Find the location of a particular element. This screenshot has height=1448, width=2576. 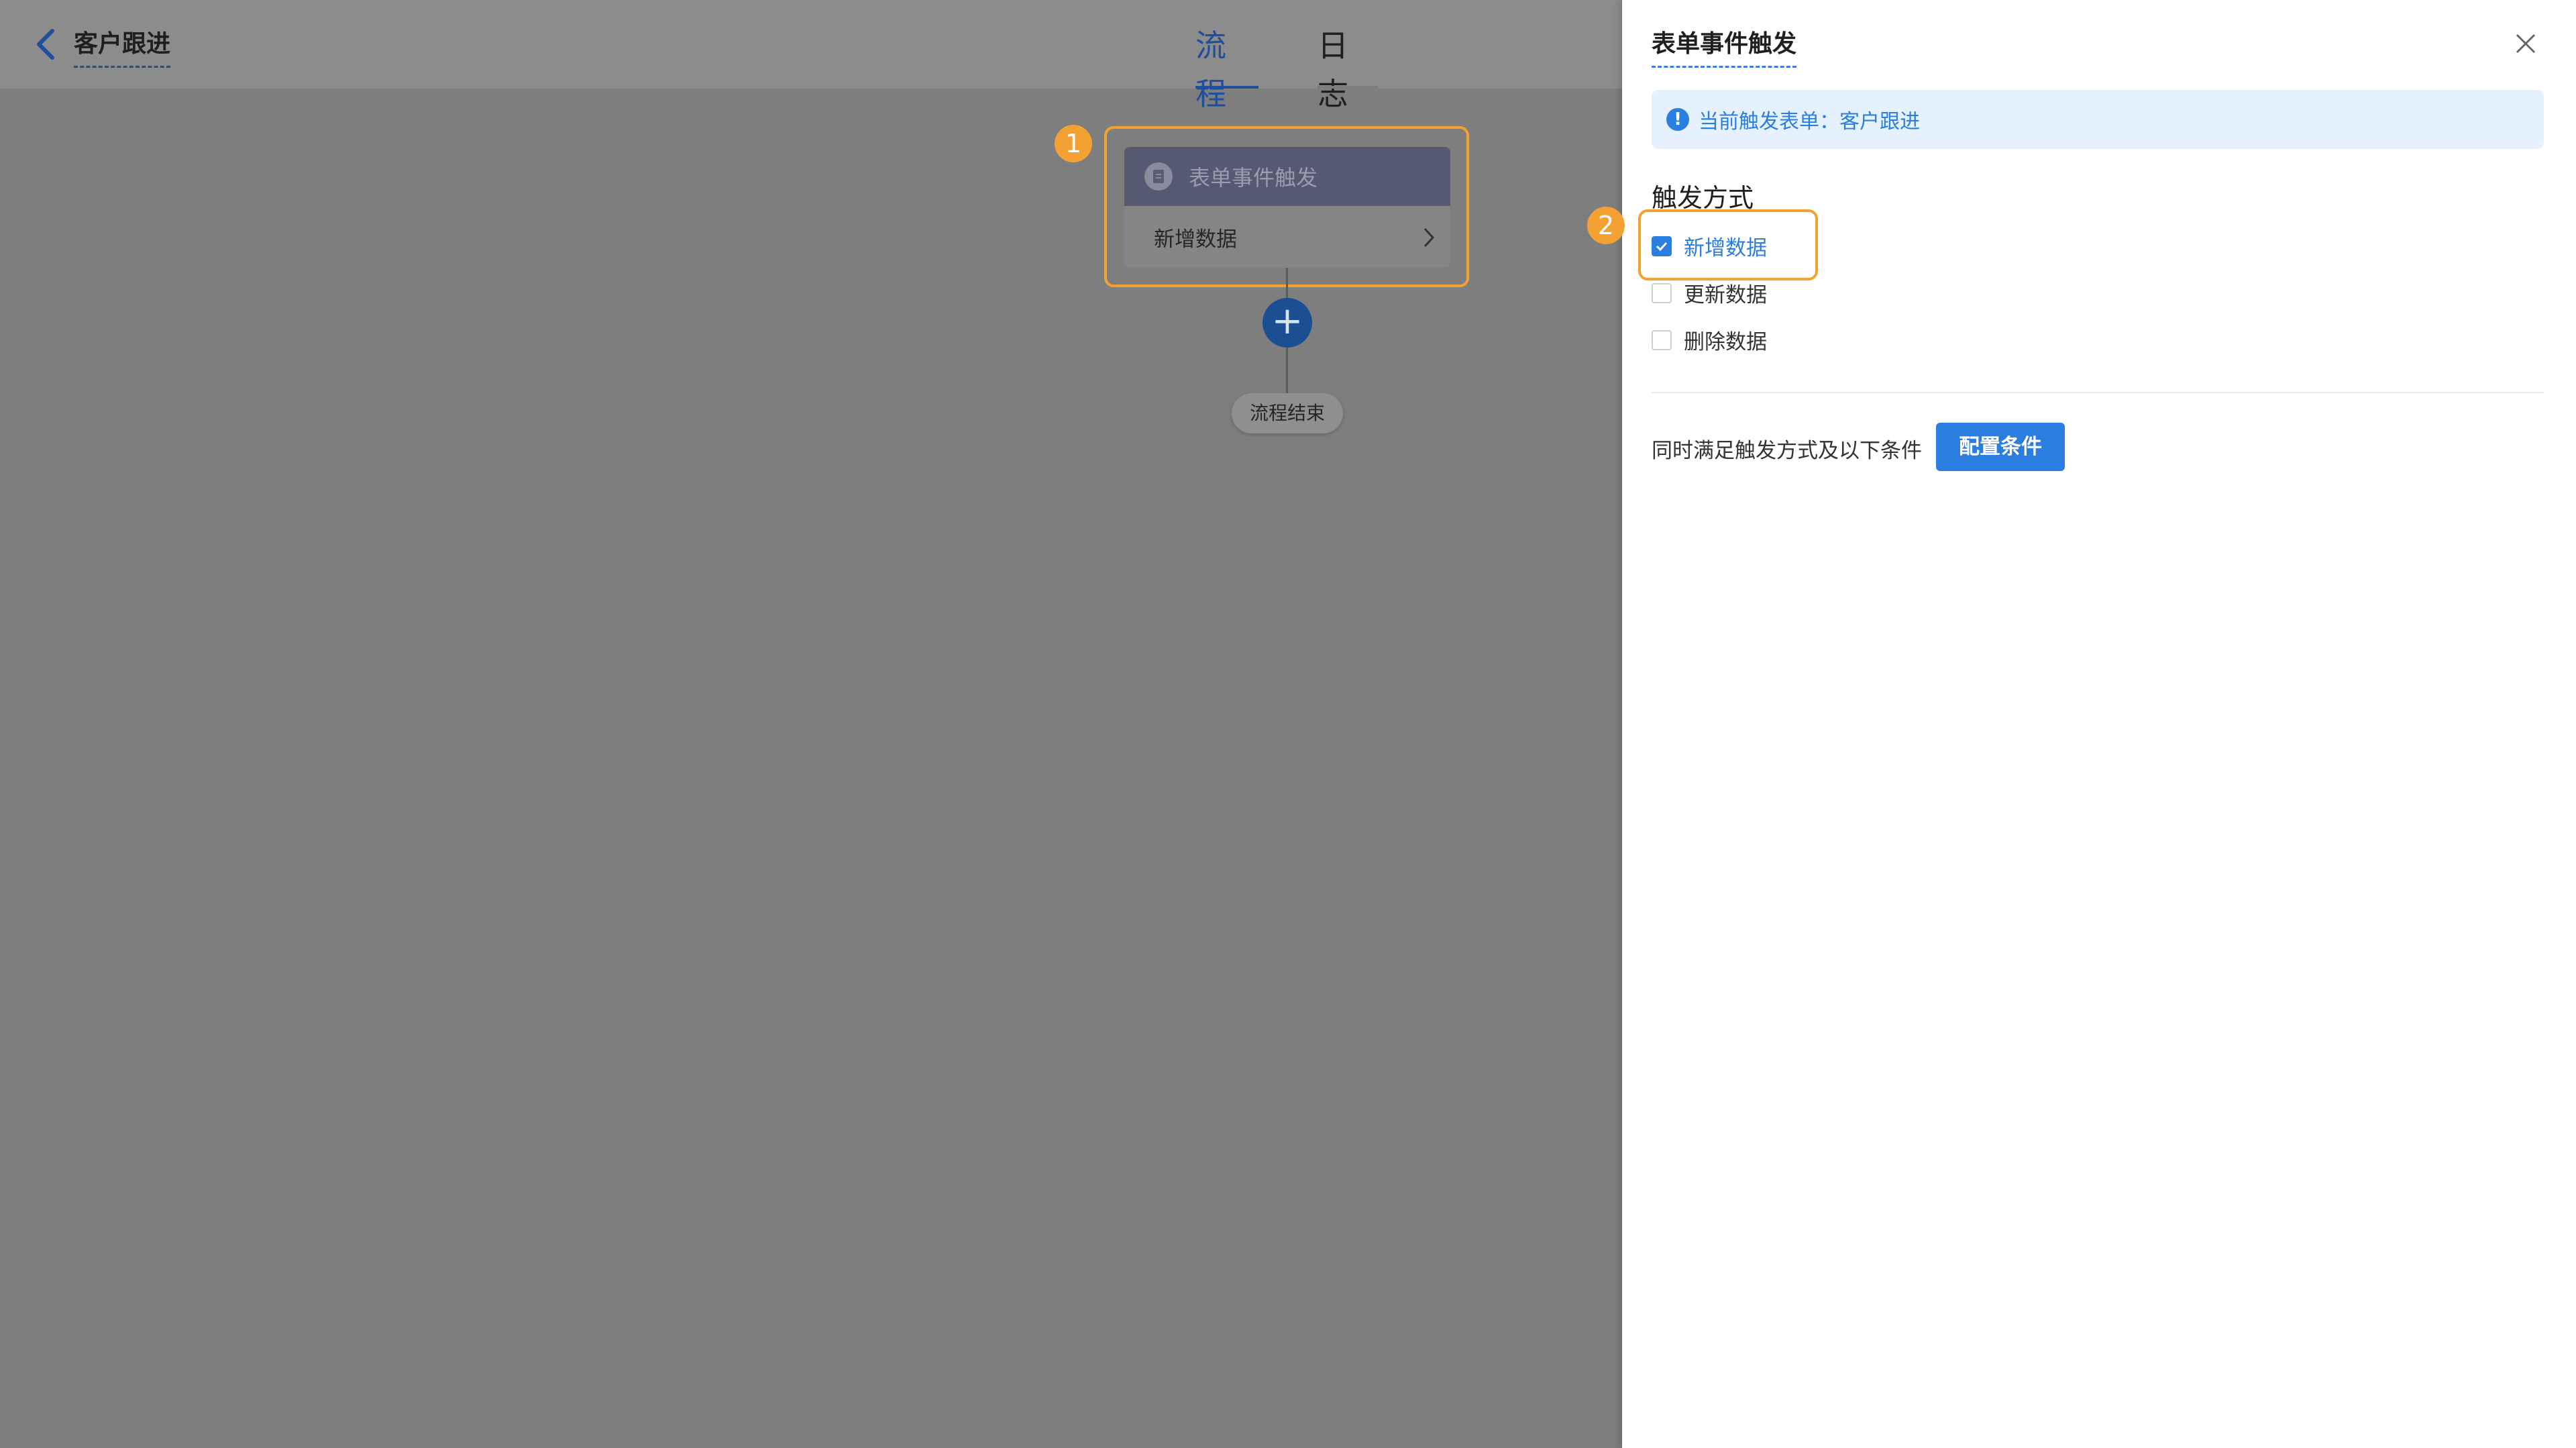

option-label: 更新数据 is located at coordinates (1725, 295).